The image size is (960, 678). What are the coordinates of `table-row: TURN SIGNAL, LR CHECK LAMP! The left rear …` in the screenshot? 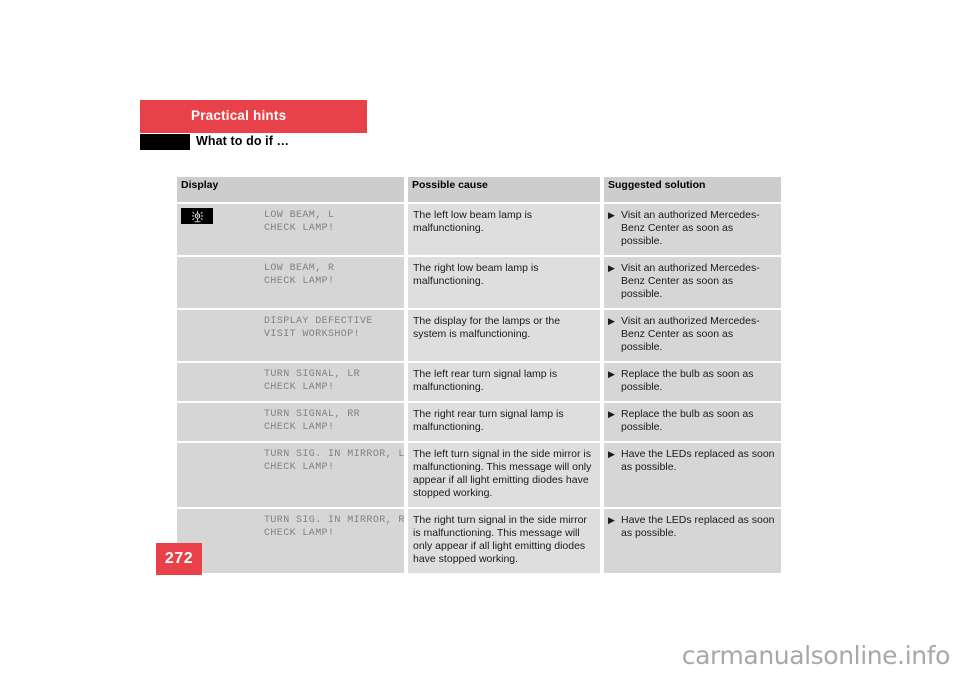 It's located at (479, 382).